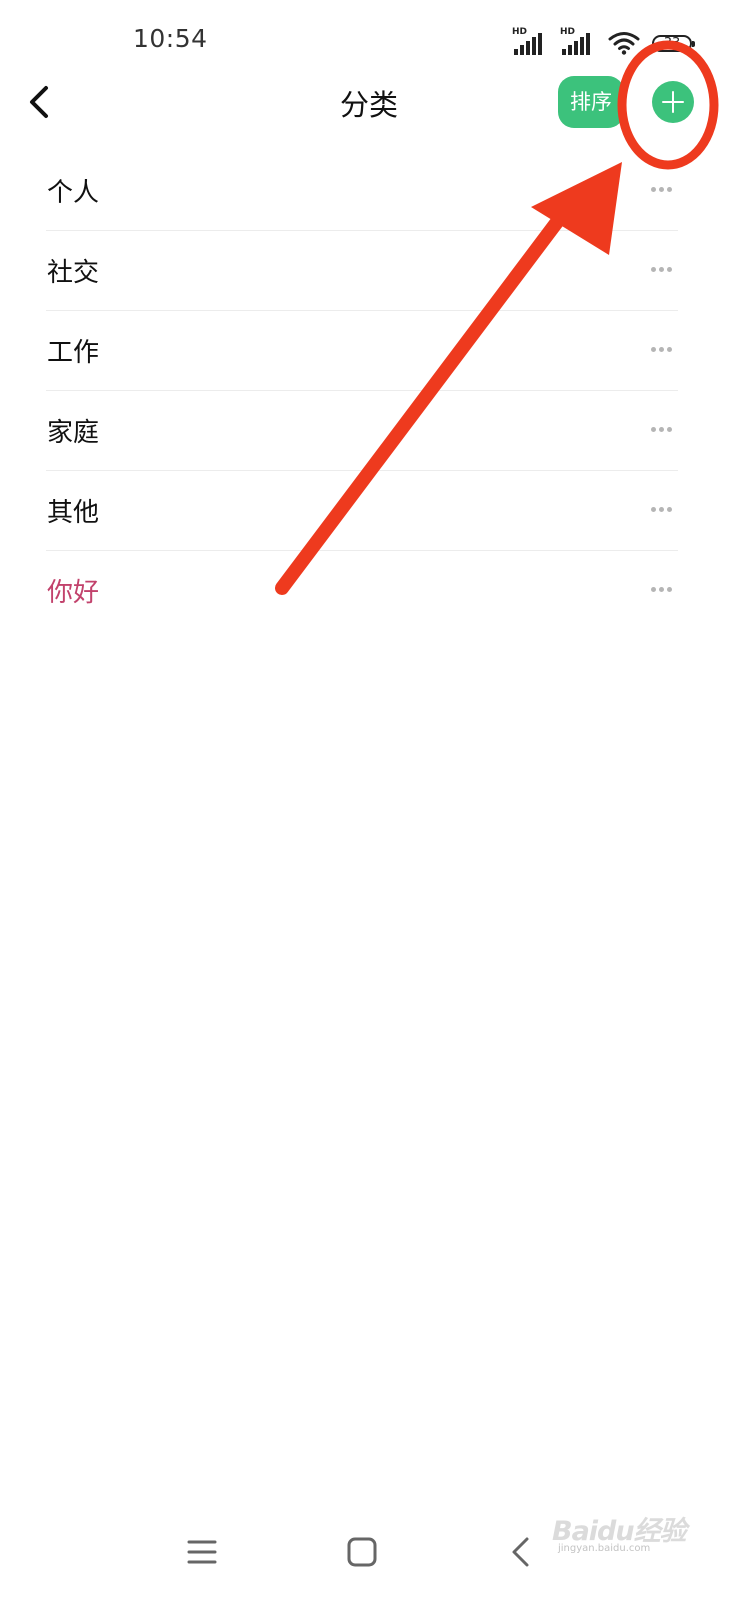 The width and height of the screenshot is (738, 1600). I want to click on header: 分类 排序, so click(369, 102).